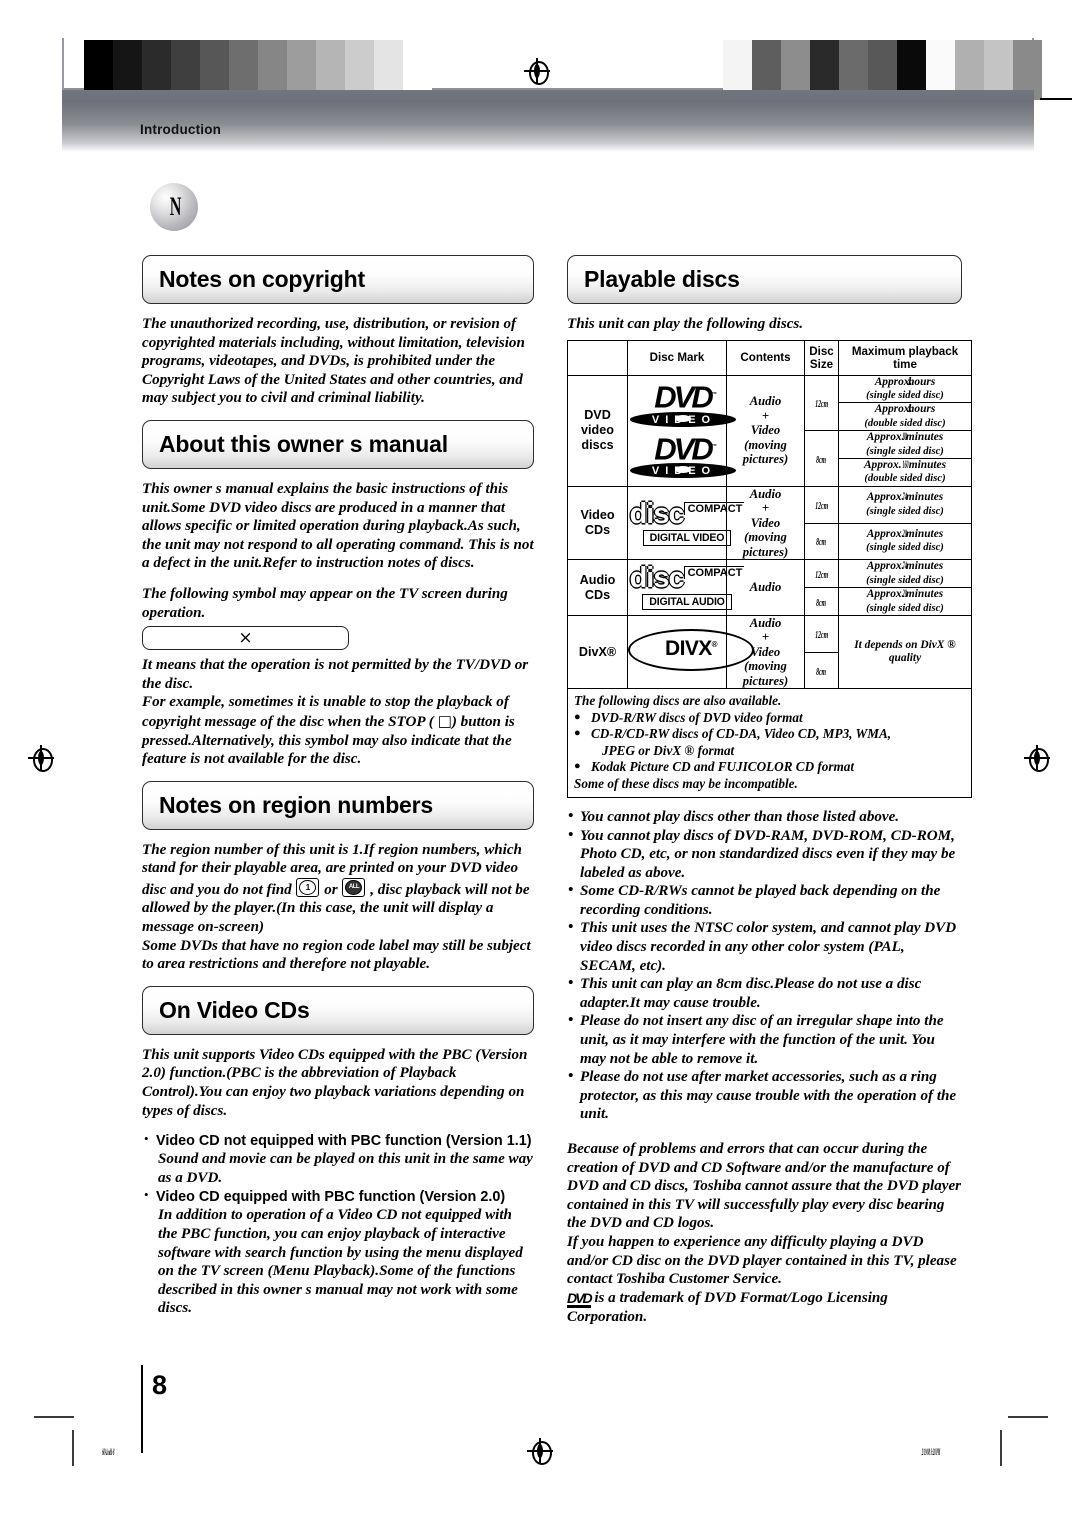 Image resolution: width=1080 pixels, height=1527 pixels. I want to click on running-head: Introduction, so click(181, 129).